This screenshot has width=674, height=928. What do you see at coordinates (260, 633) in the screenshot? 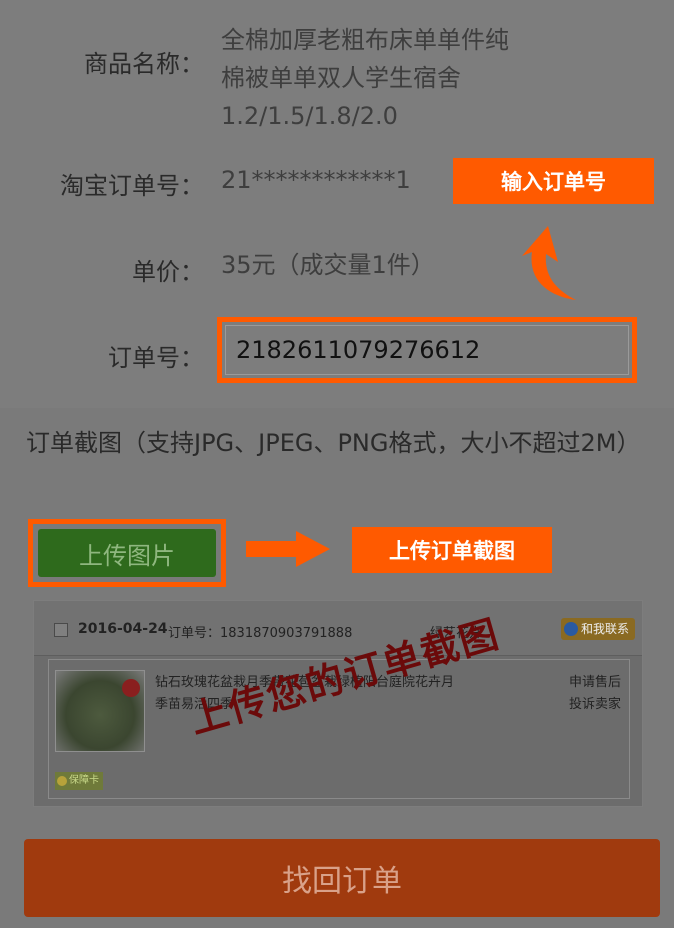
I see `example-order-number: 订单号：1831870903791888` at bounding box center [260, 633].